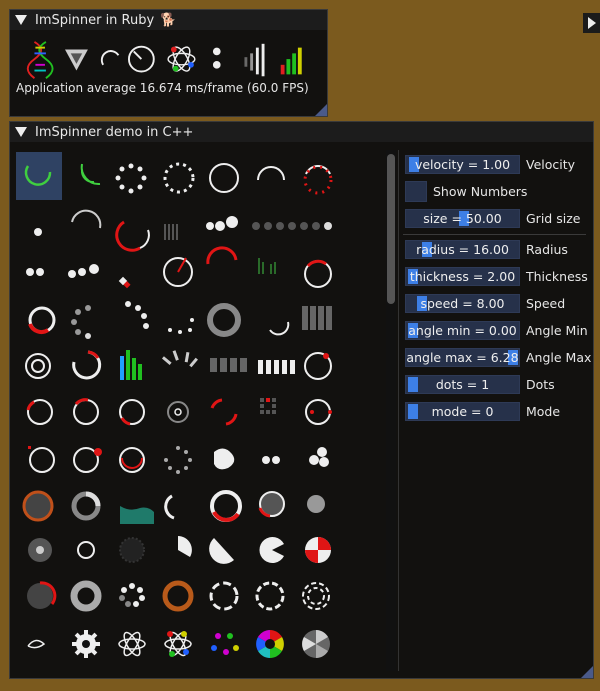  I want to click on grey-fill-ring-icon, so click(86, 506).